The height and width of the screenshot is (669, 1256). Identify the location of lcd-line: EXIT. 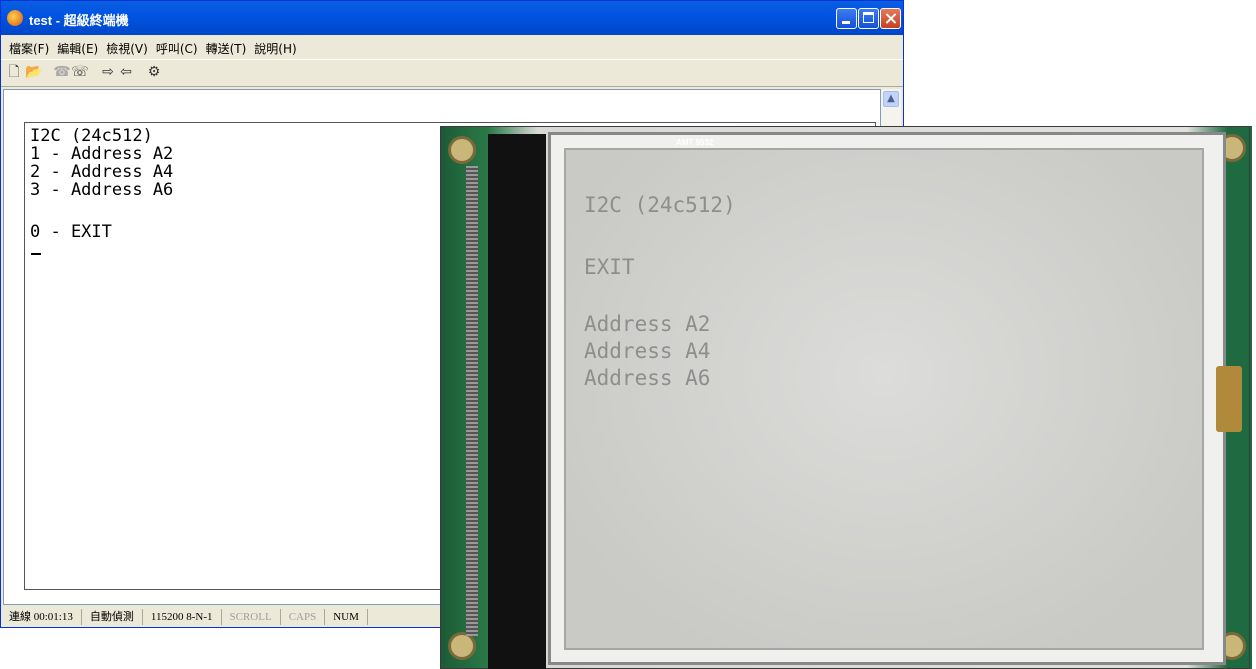
(609, 267).